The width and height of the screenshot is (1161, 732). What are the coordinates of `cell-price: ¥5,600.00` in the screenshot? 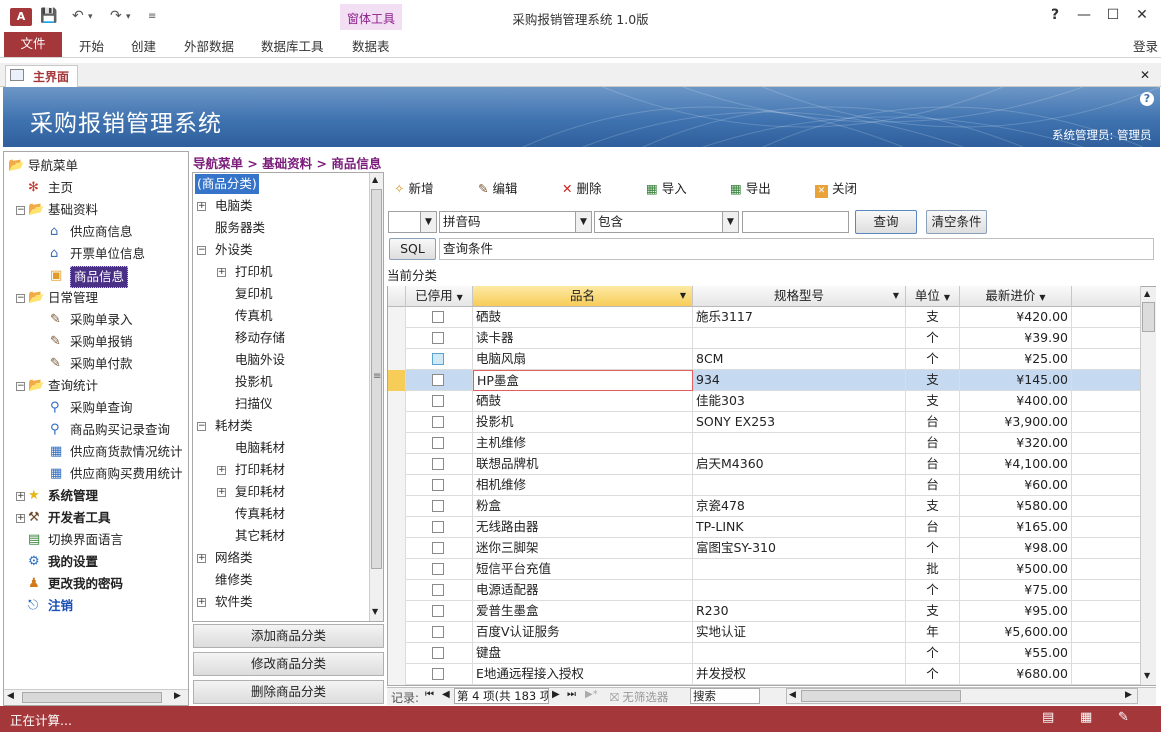 It's located at (1016, 632).